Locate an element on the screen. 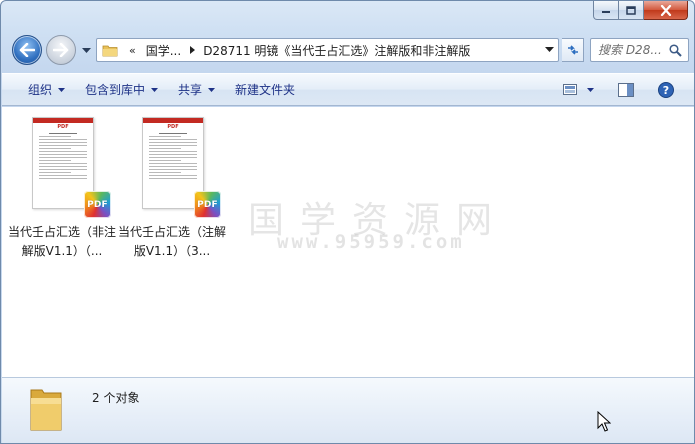 The height and width of the screenshot is (444, 695). view-icon is located at coordinates (570, 89).